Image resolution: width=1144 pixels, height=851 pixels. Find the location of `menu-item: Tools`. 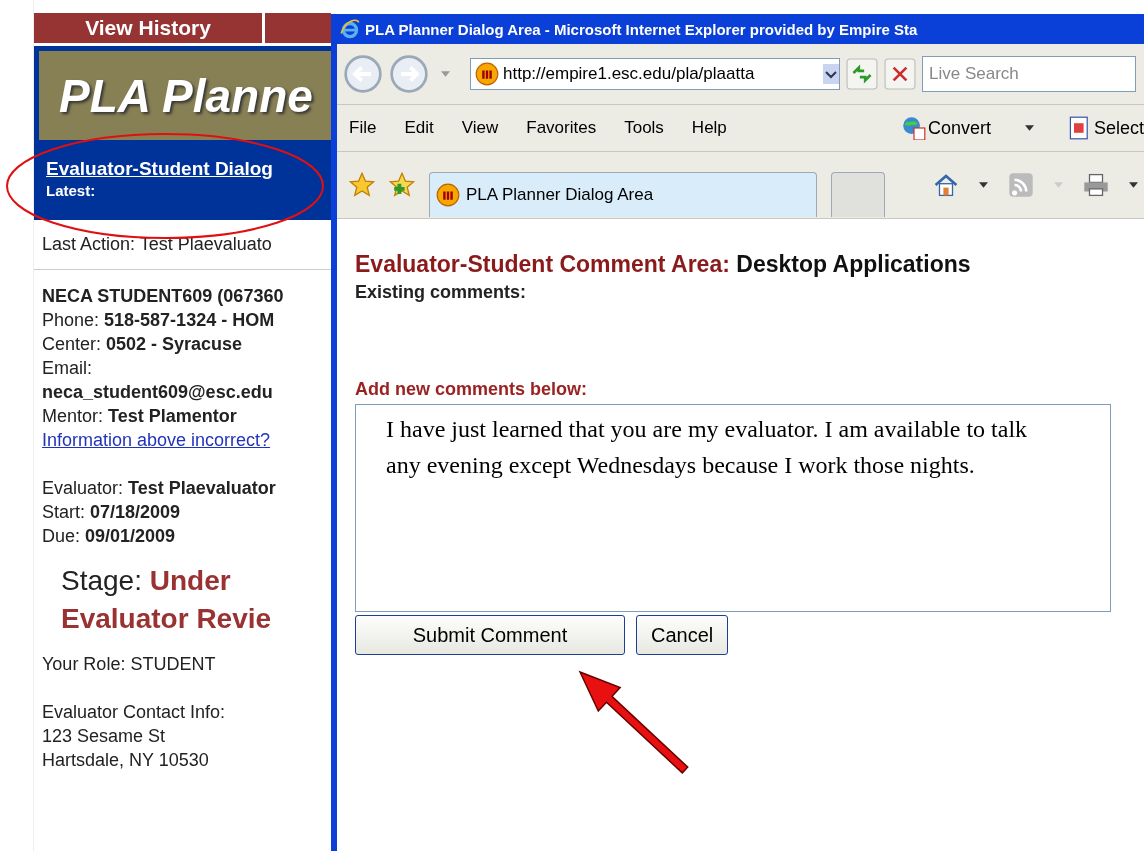

menu-item: Tools is located at coordinates (644, 128).